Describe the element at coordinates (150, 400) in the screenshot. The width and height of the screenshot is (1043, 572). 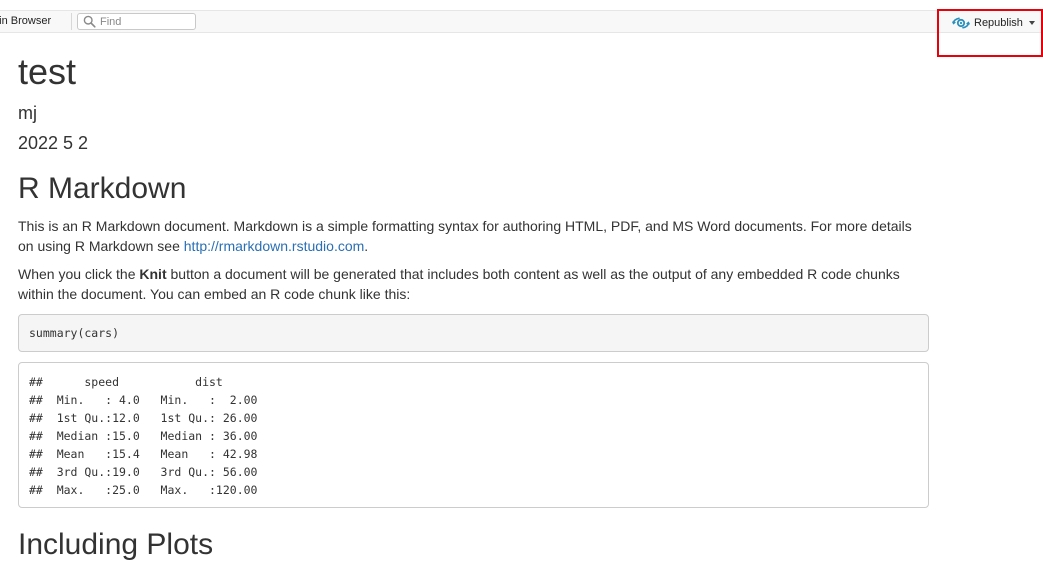
I see `output-line: ## Min. : 4.0 Min. : 2.00` at that location.